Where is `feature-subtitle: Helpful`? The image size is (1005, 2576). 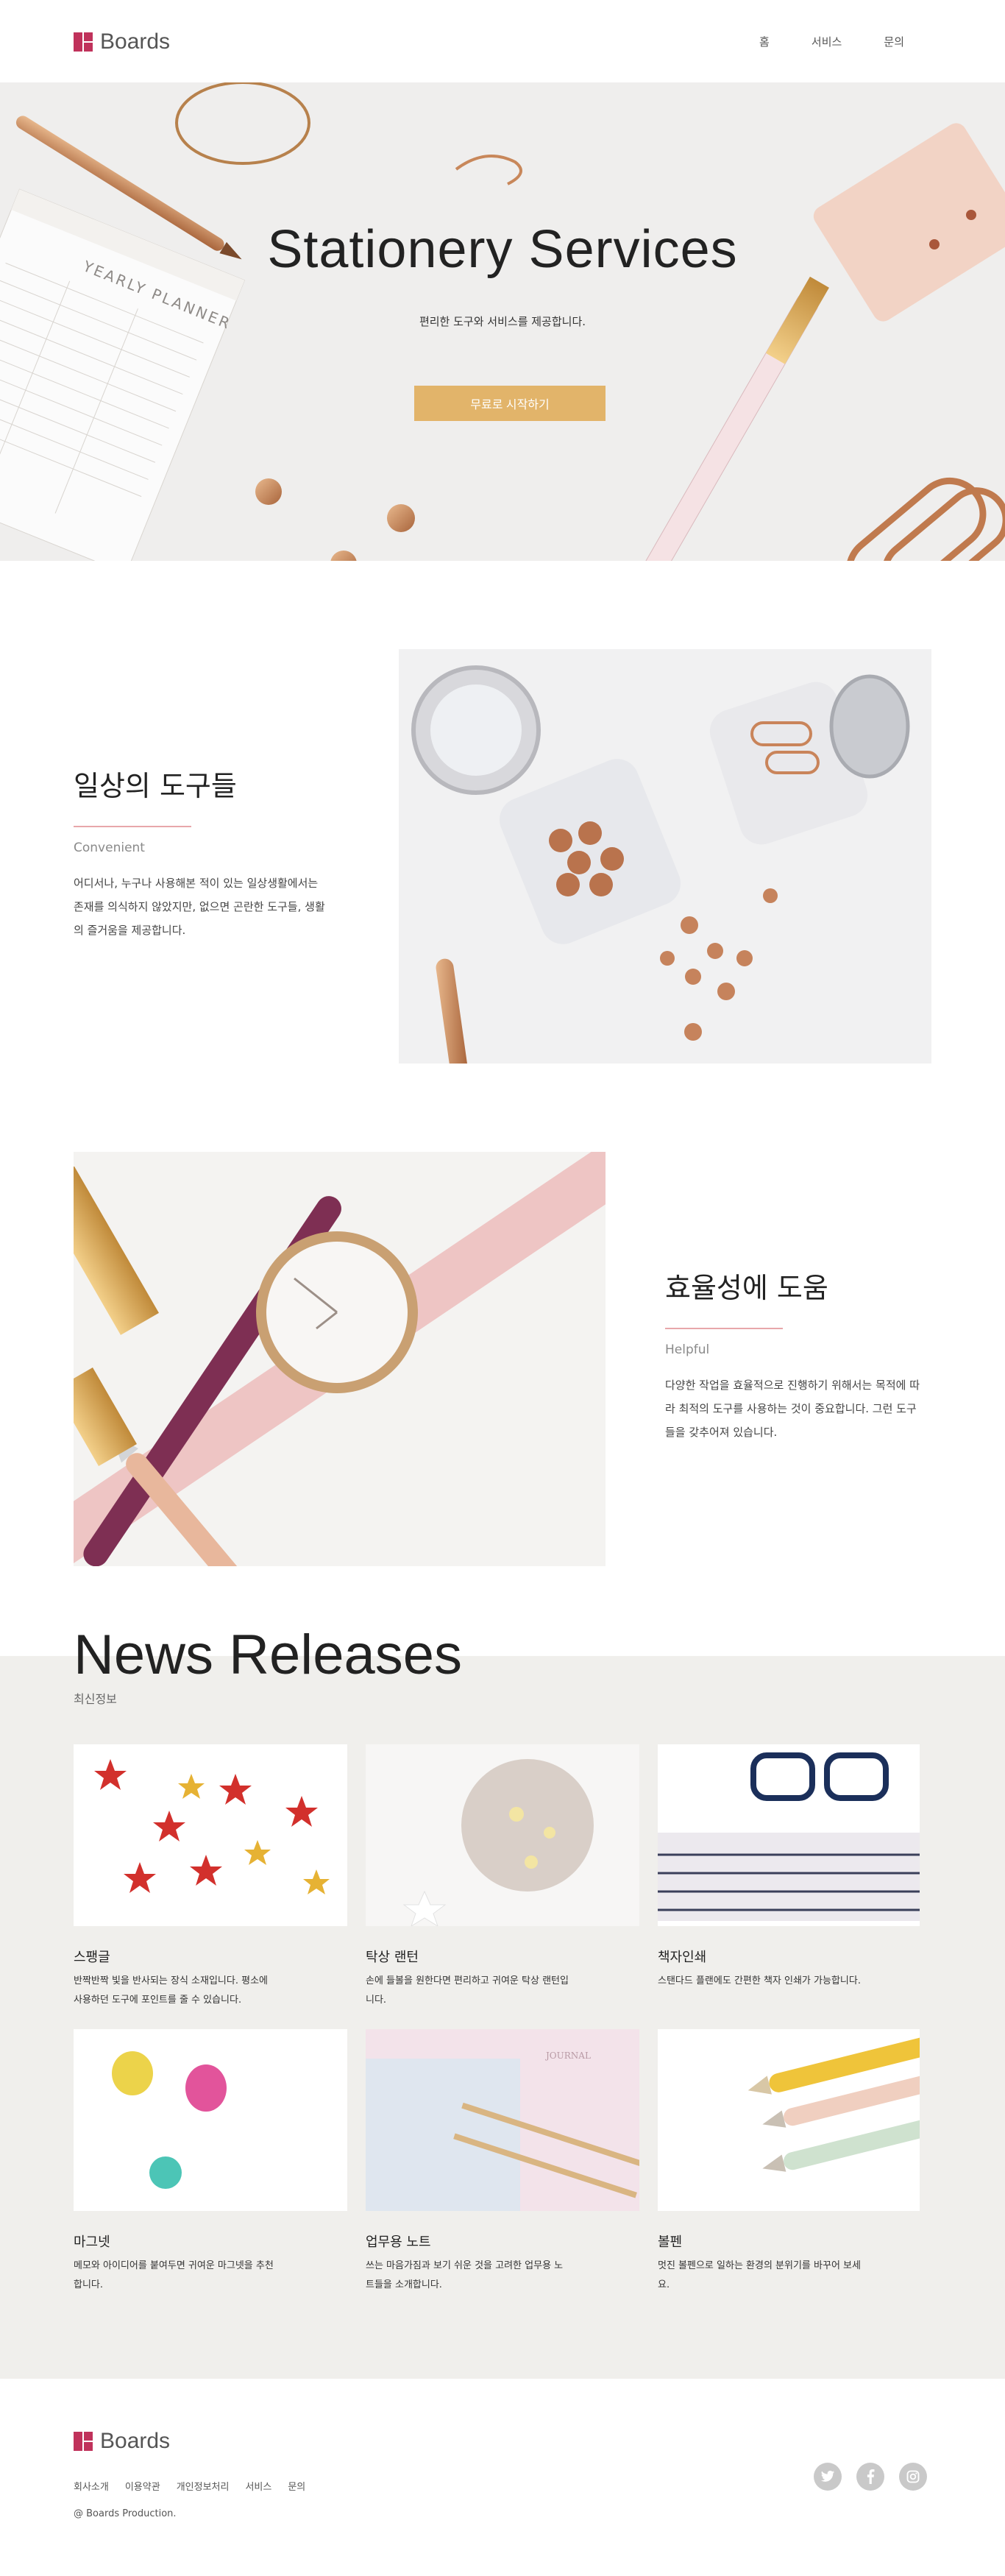
feature-subtitle: Helpful is located at coordinates (687, 1349).